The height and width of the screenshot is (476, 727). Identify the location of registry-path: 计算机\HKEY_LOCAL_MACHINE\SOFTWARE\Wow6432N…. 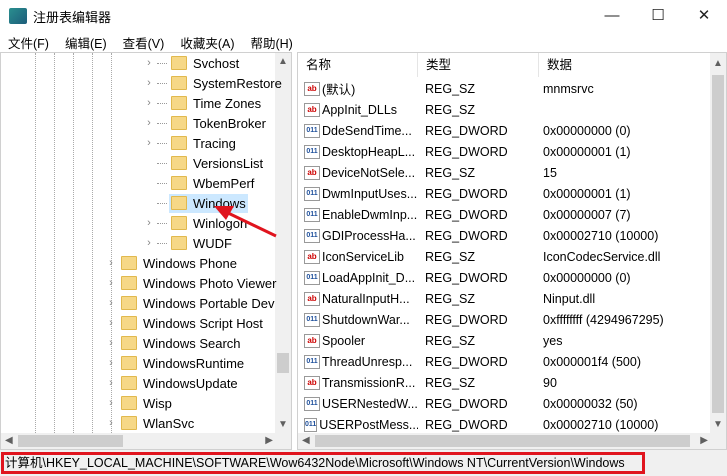
(323, 463).